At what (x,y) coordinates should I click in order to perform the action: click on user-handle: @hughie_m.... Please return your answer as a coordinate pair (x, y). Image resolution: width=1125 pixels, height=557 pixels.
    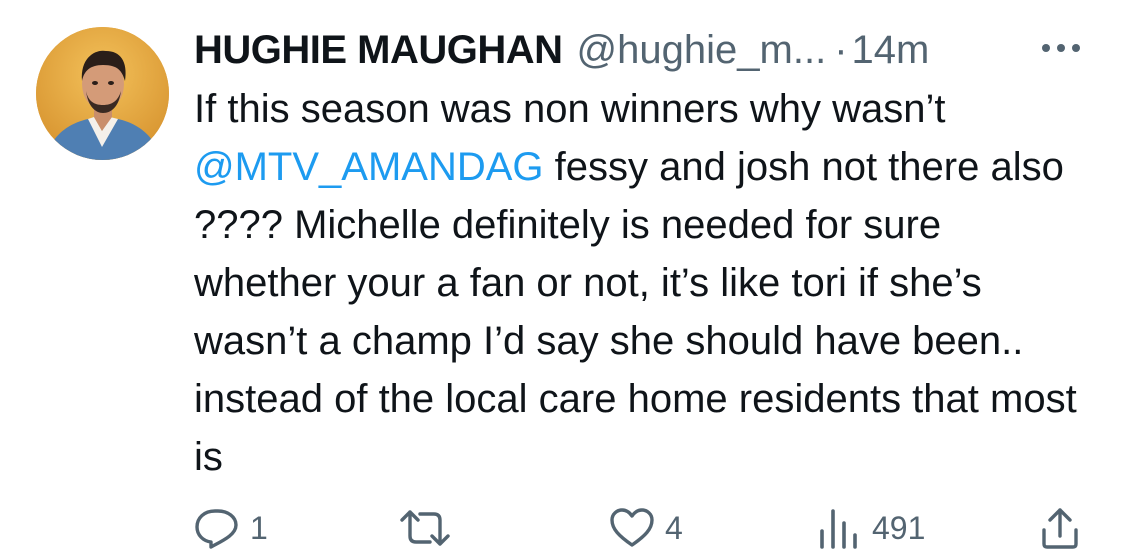
    Looking at the image, I should click on (702, 50).